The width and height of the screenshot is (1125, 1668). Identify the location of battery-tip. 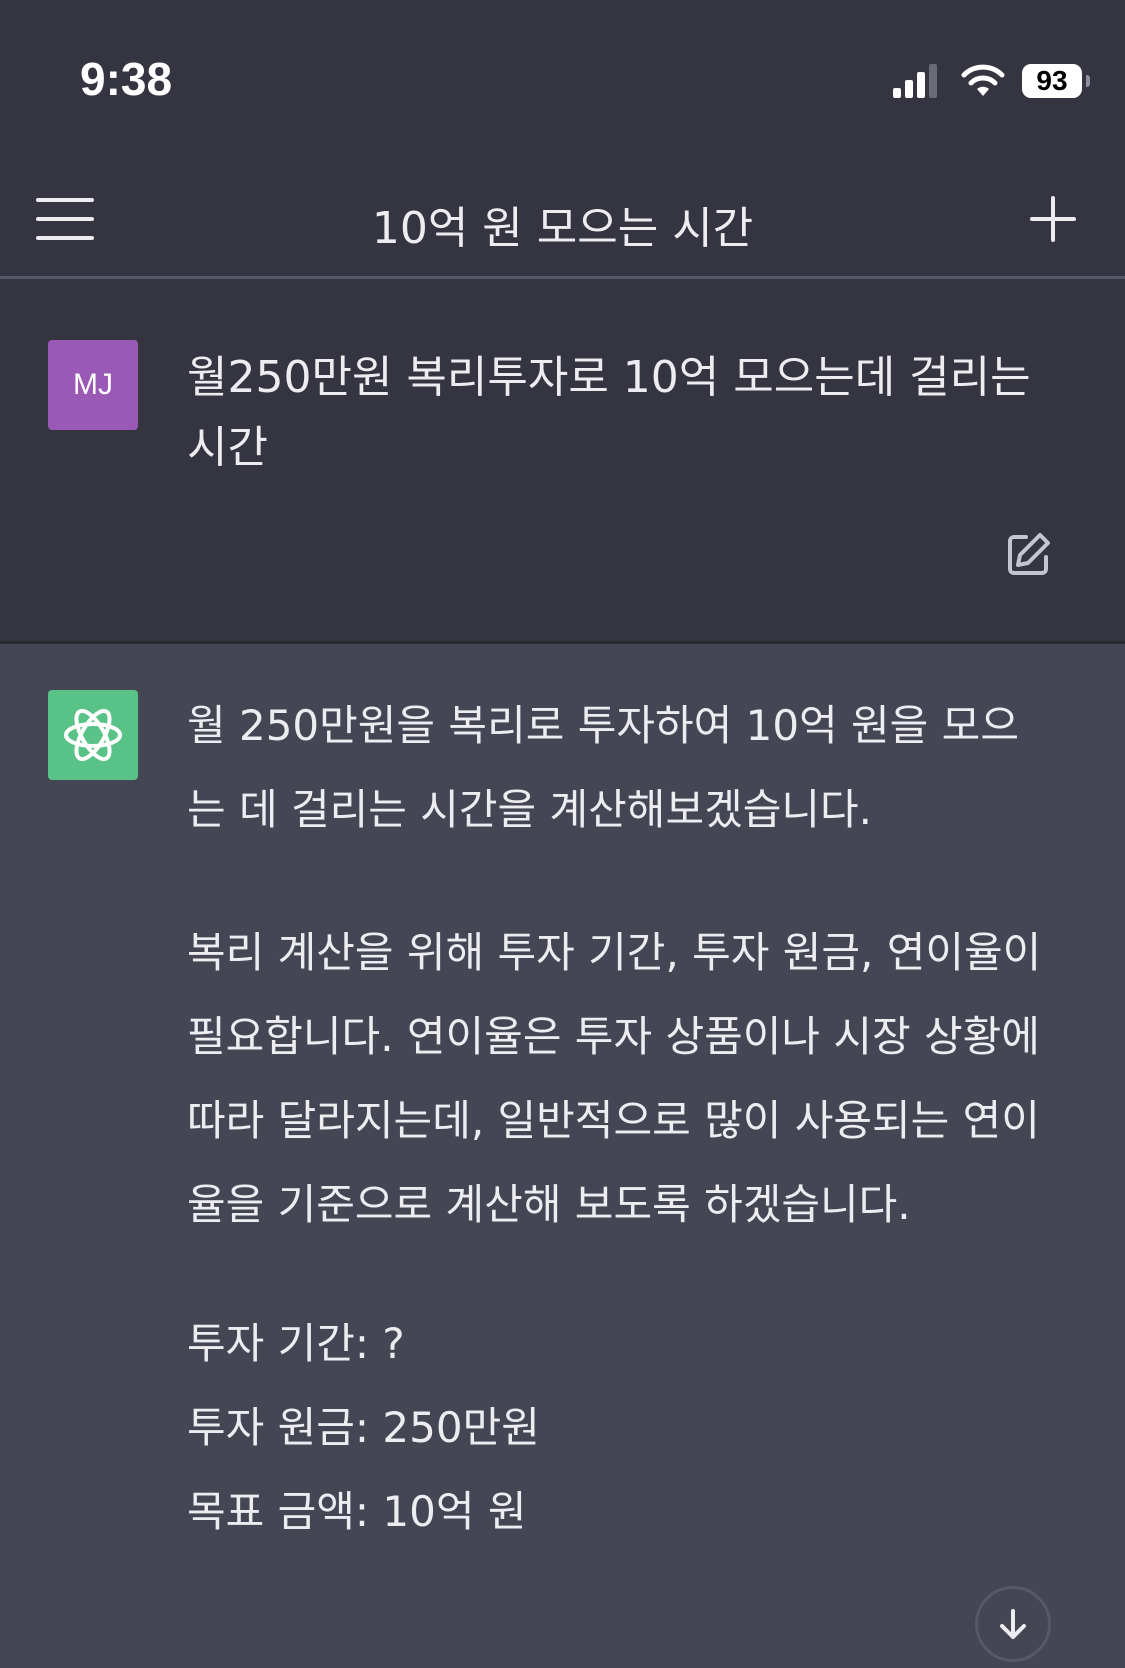
(1088, 81).